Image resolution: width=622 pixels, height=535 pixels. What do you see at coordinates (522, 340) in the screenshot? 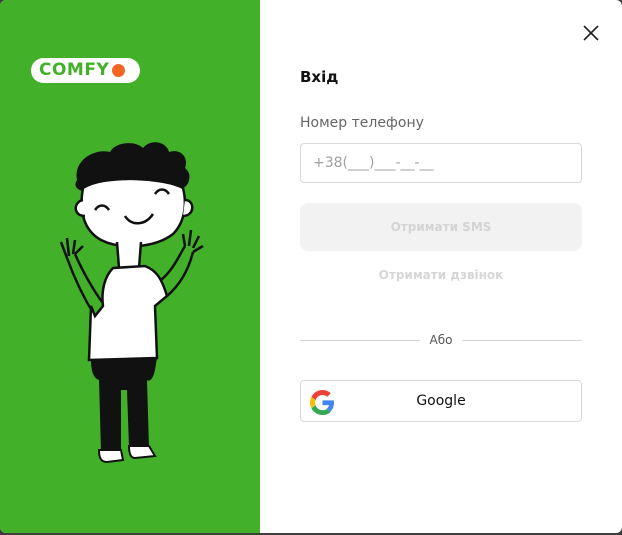
I see `divider-line-right` at bounding box center [522, 340].